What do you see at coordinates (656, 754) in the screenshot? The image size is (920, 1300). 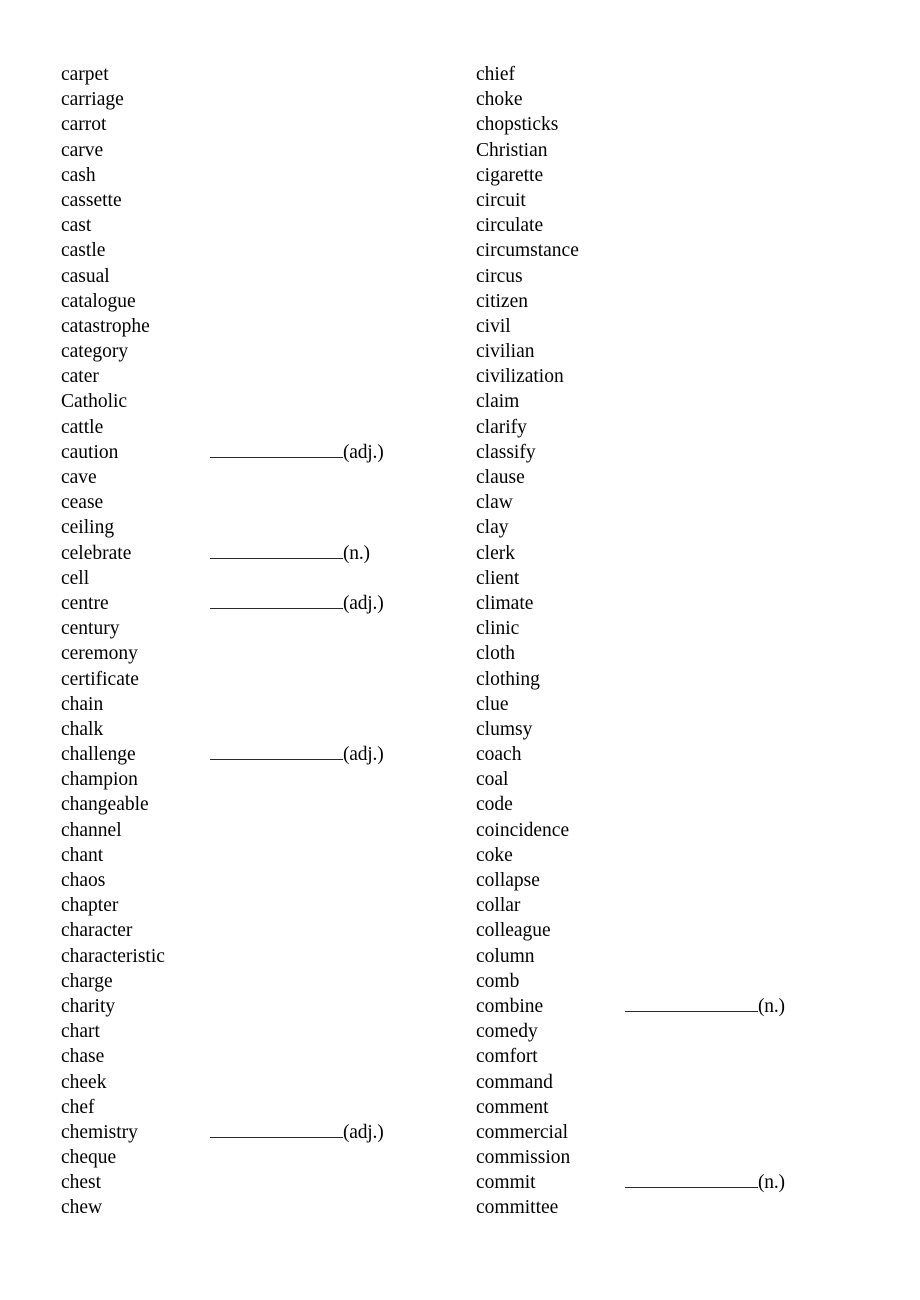 I see `word-row: coach` at bounding box center [656, 754].